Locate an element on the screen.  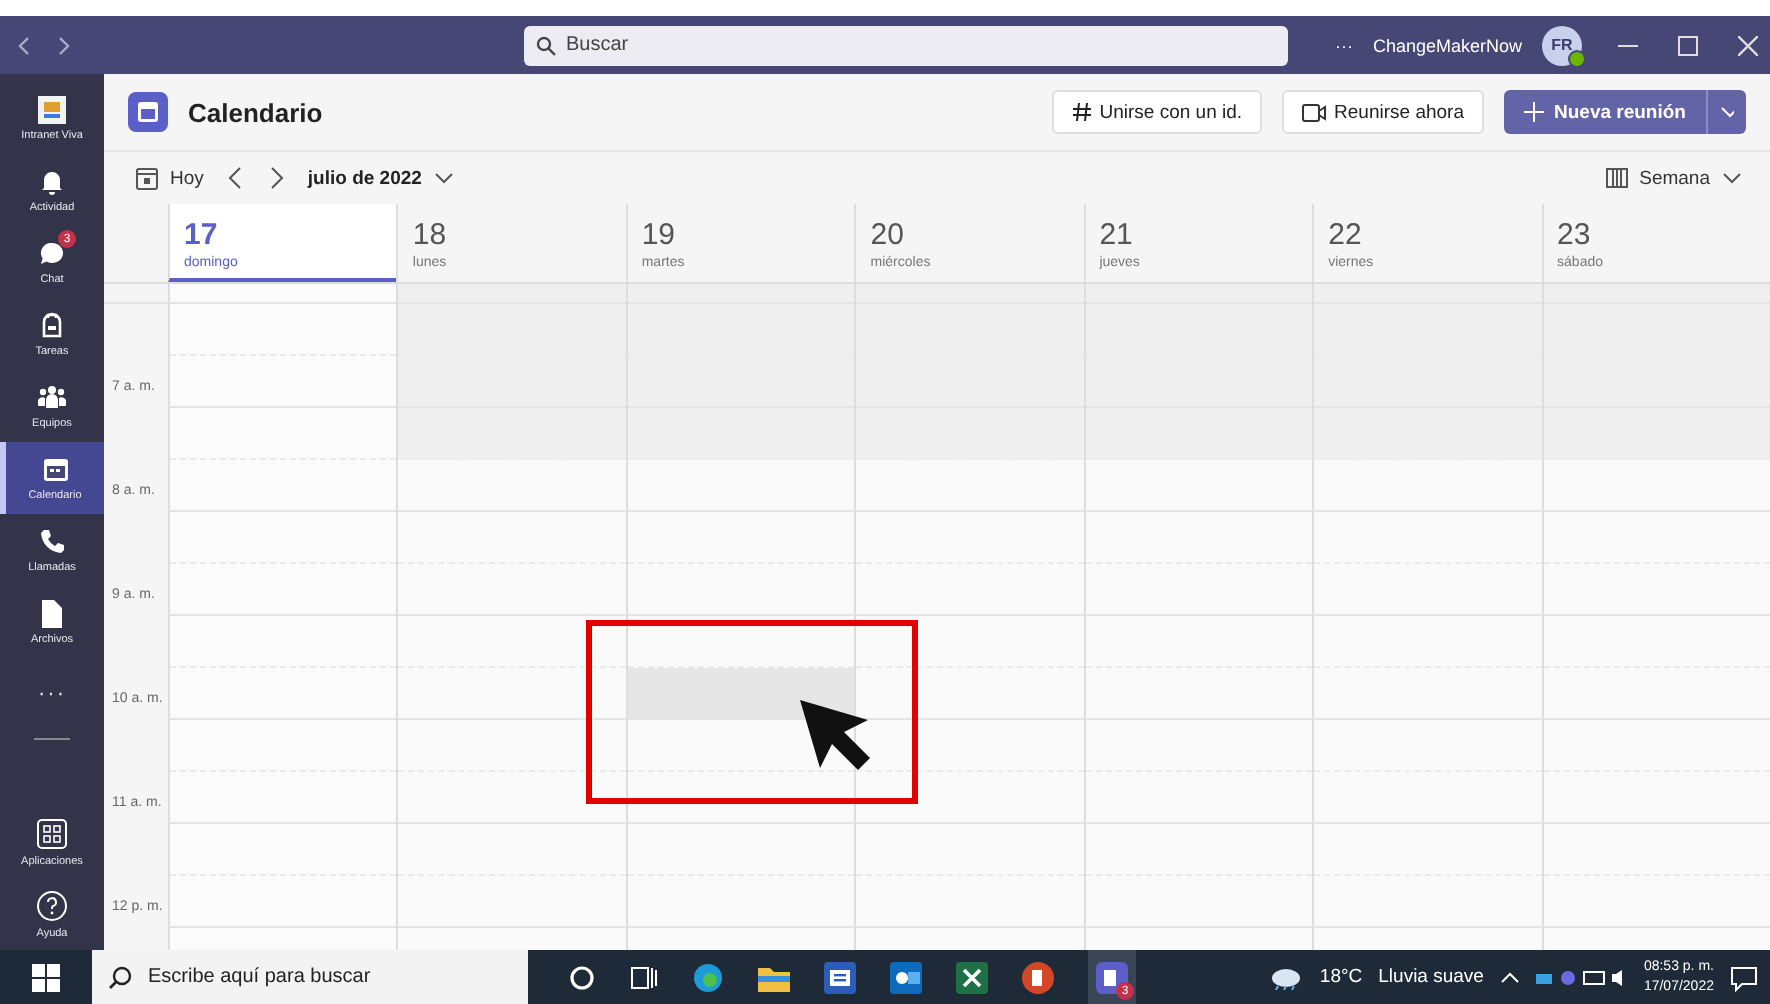
view-selector: Semana is located at coordinates (1673, 178).